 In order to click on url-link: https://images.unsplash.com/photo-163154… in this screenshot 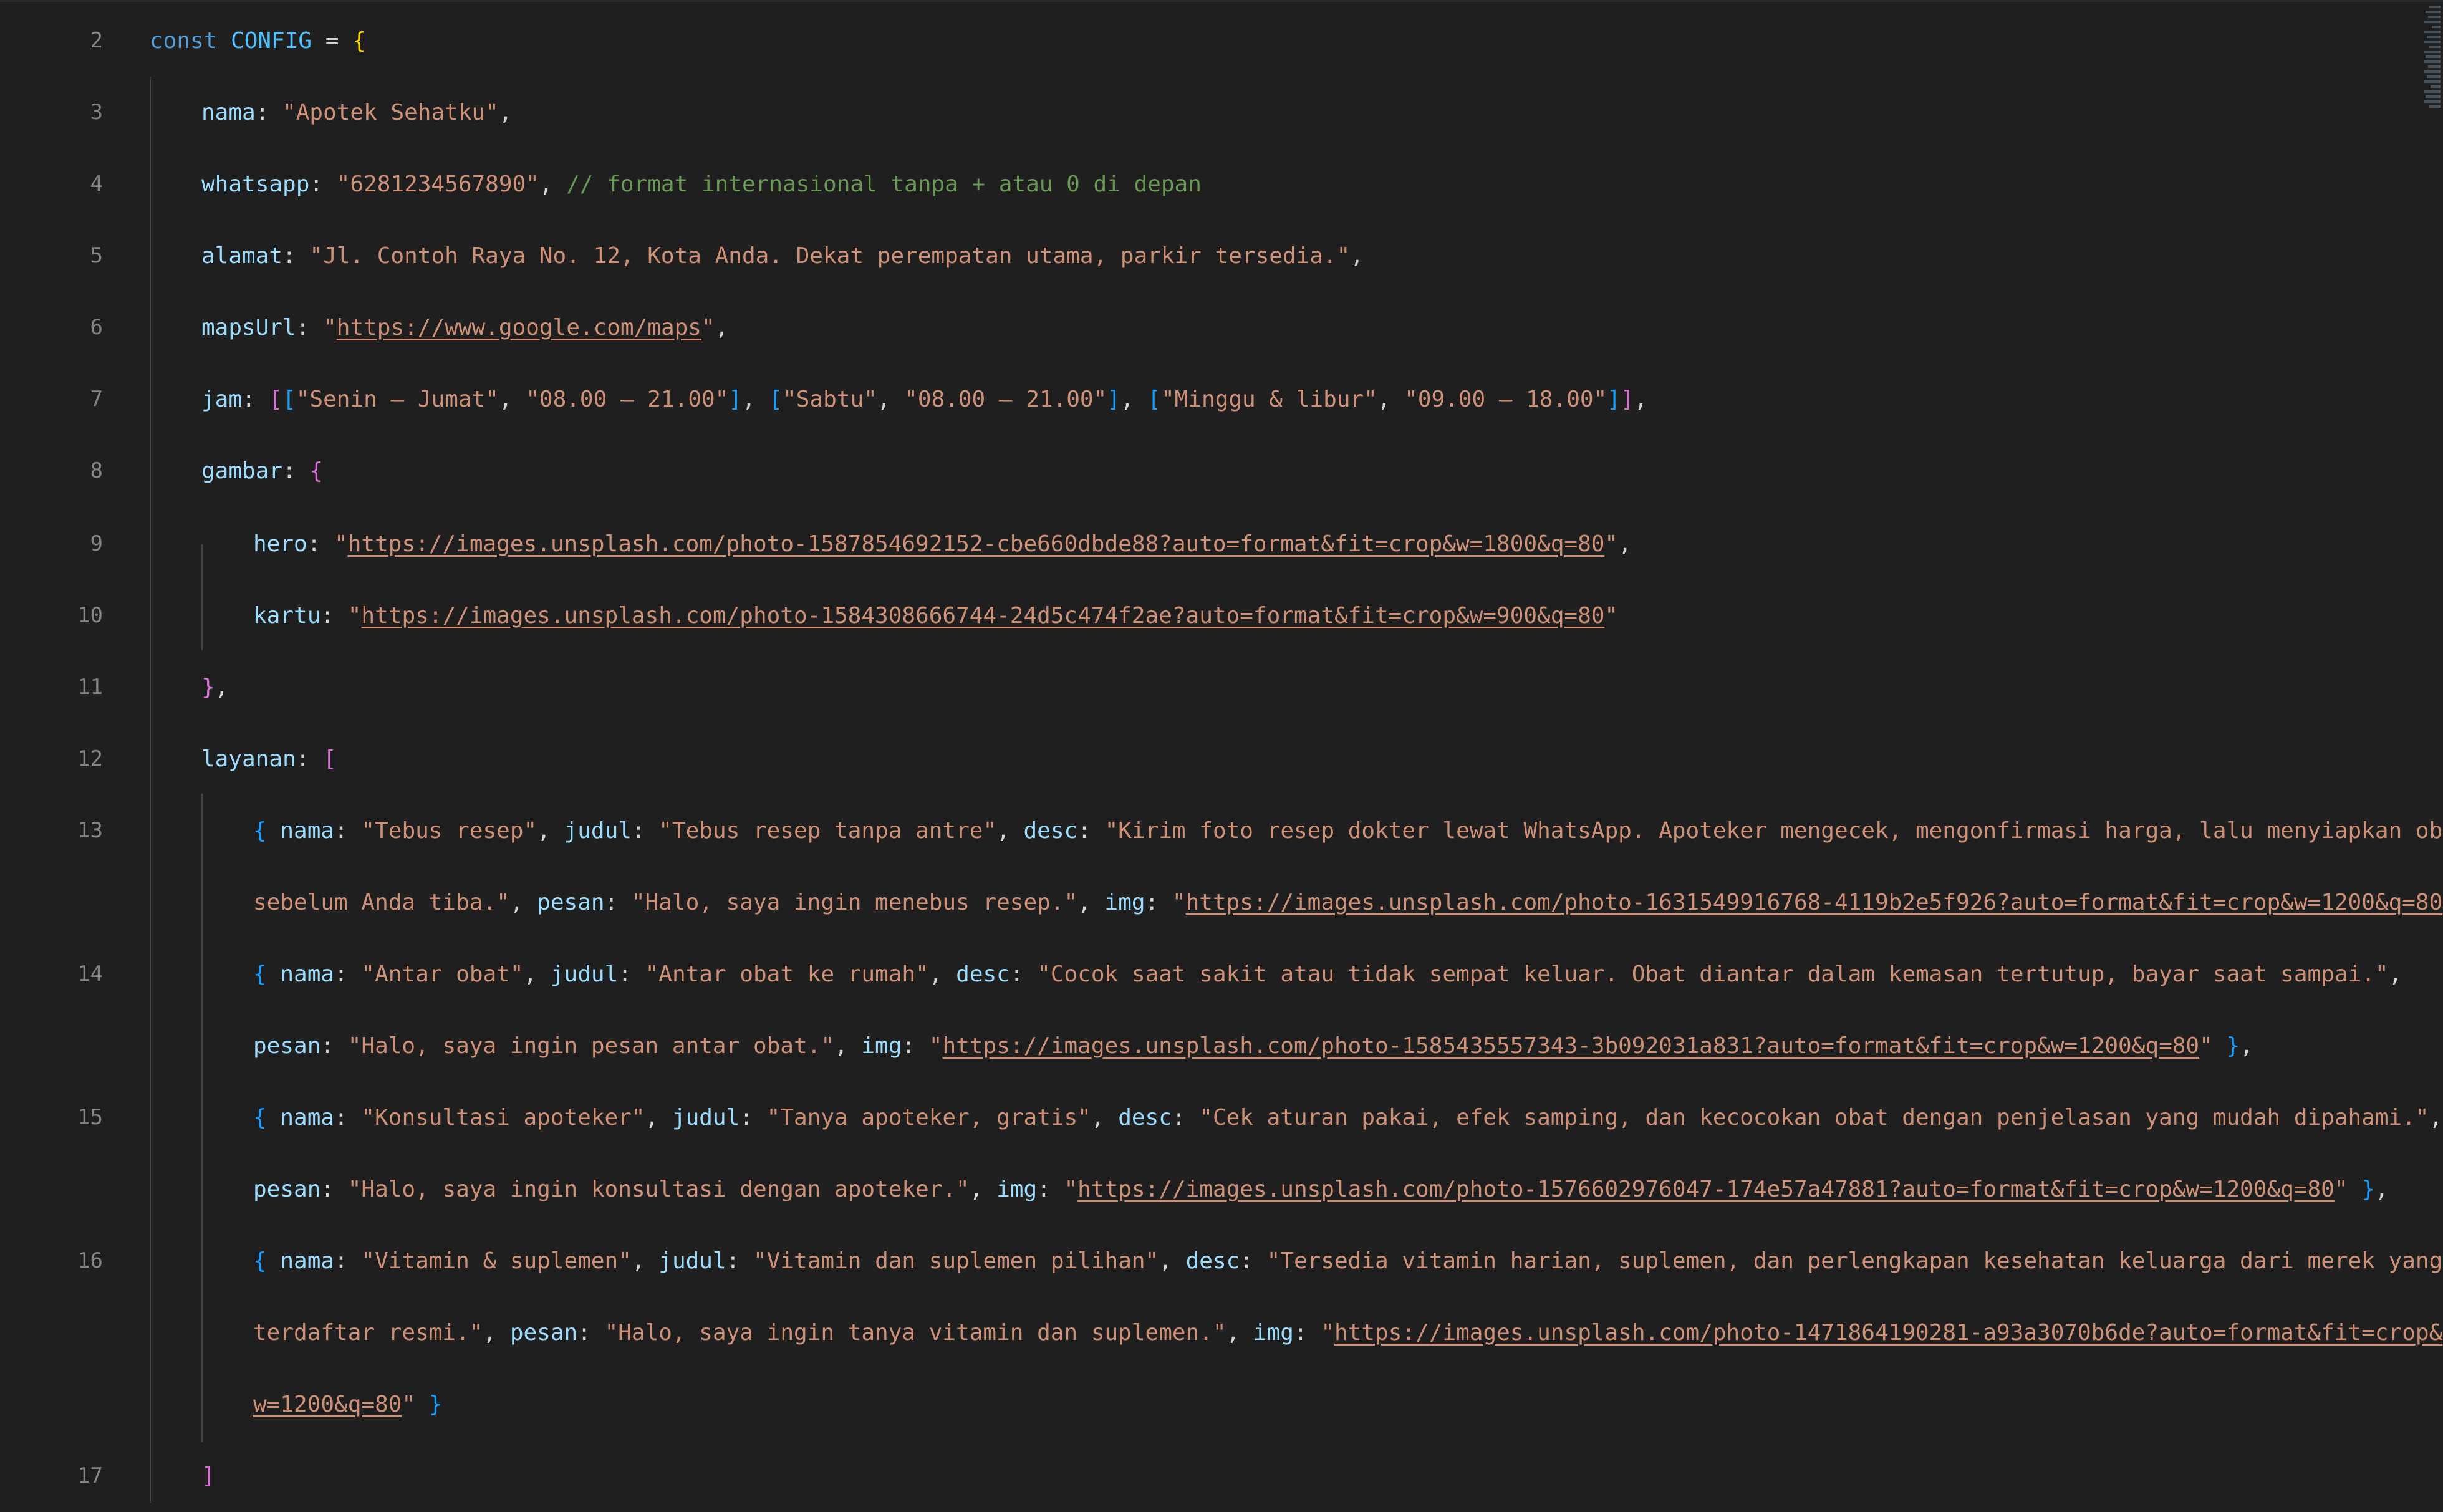, I will do `click(1814, 902)`.